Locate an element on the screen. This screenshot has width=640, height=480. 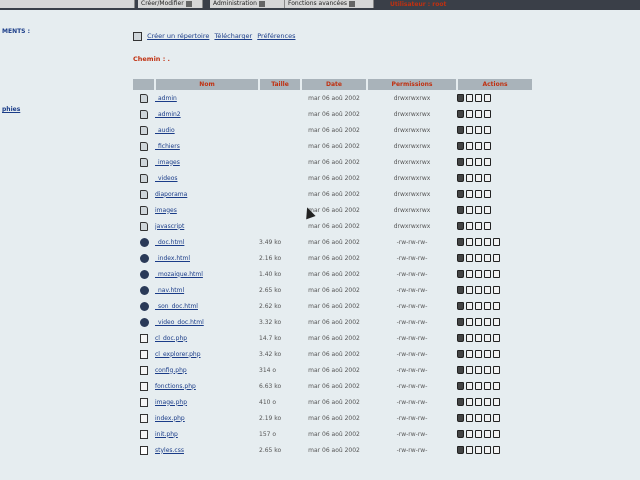
file-name-link: config.php is located at coordinates (171, 370).